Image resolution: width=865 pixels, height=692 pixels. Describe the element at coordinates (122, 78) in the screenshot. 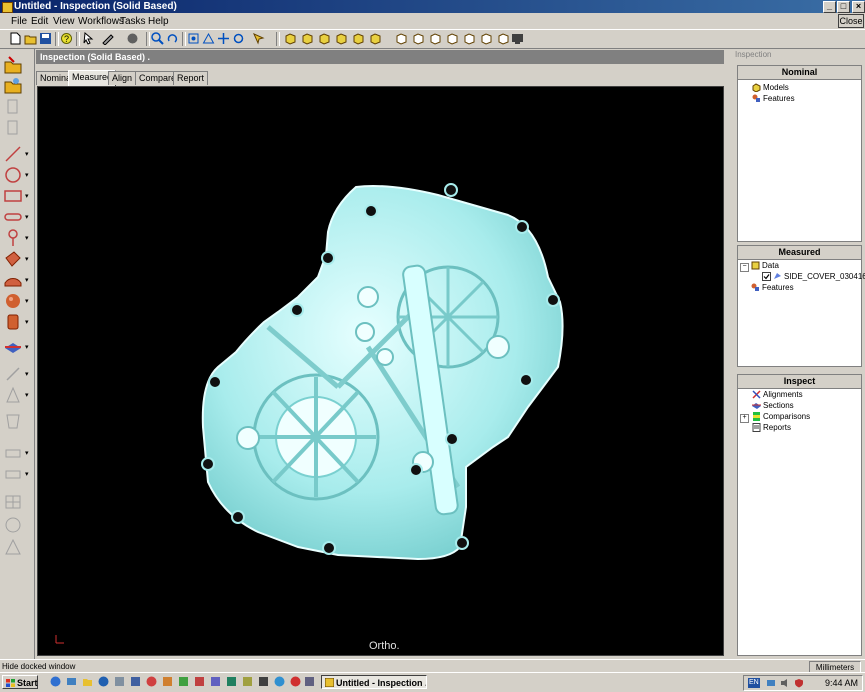

I see `tab-align: Align` at that location.